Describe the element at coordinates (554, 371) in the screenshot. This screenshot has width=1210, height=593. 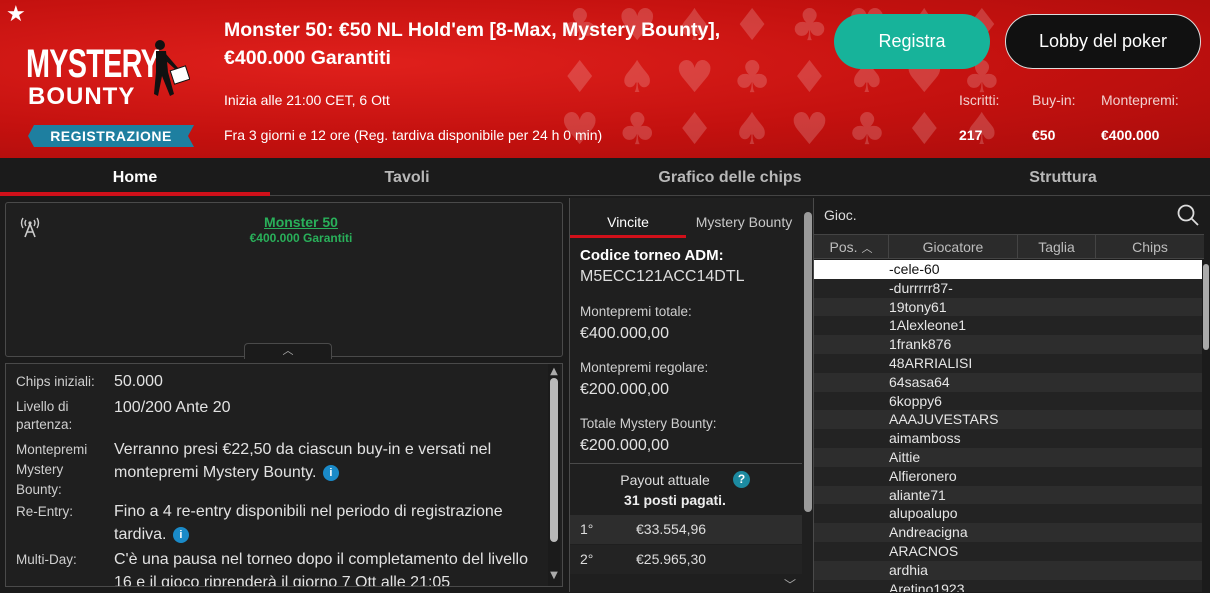
I see `scroll-up-icon: ▲` at that location.